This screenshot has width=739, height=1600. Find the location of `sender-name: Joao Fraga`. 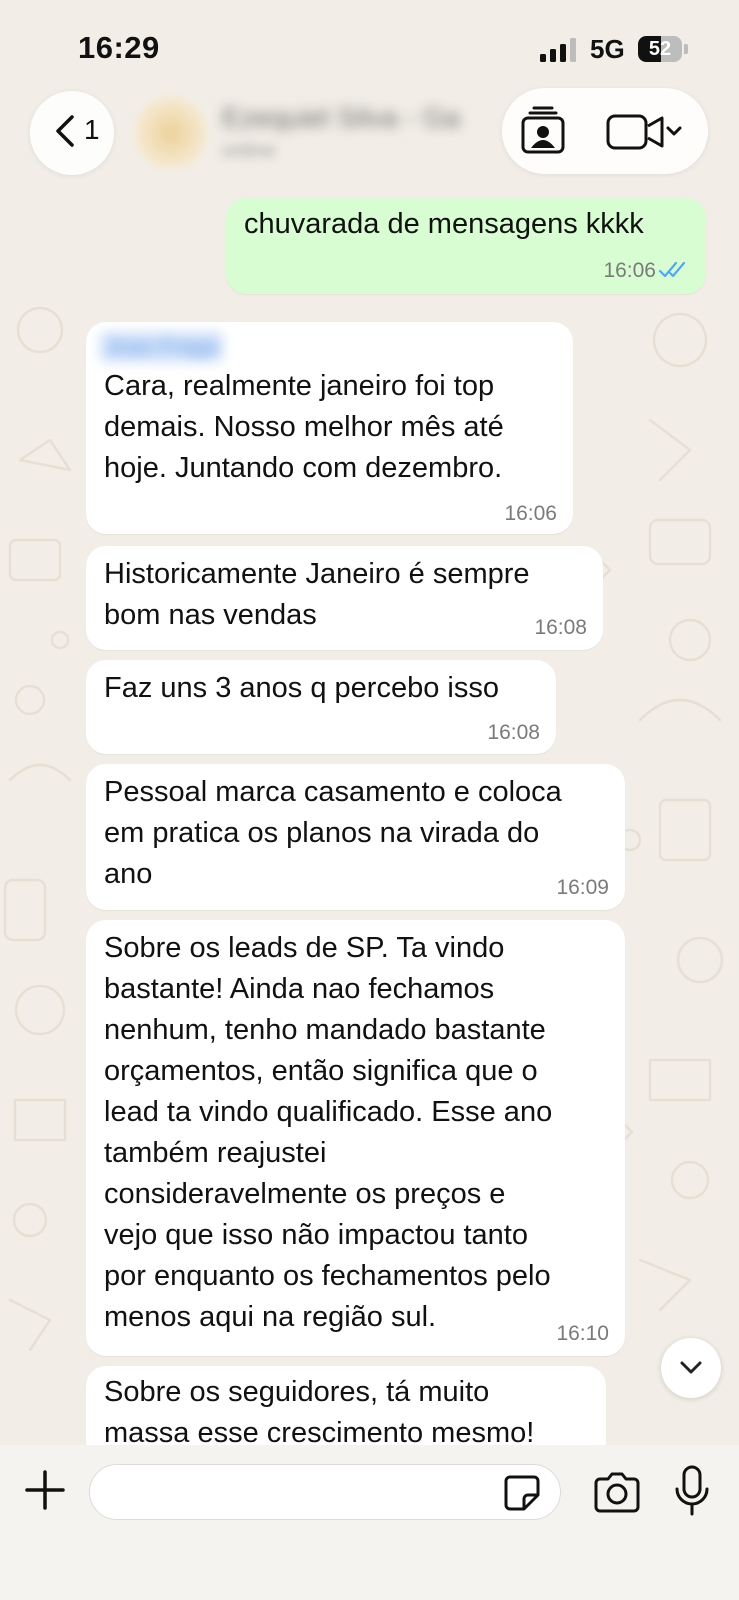

sender-name: Joao Fraga is located at coordinates (162, 347).